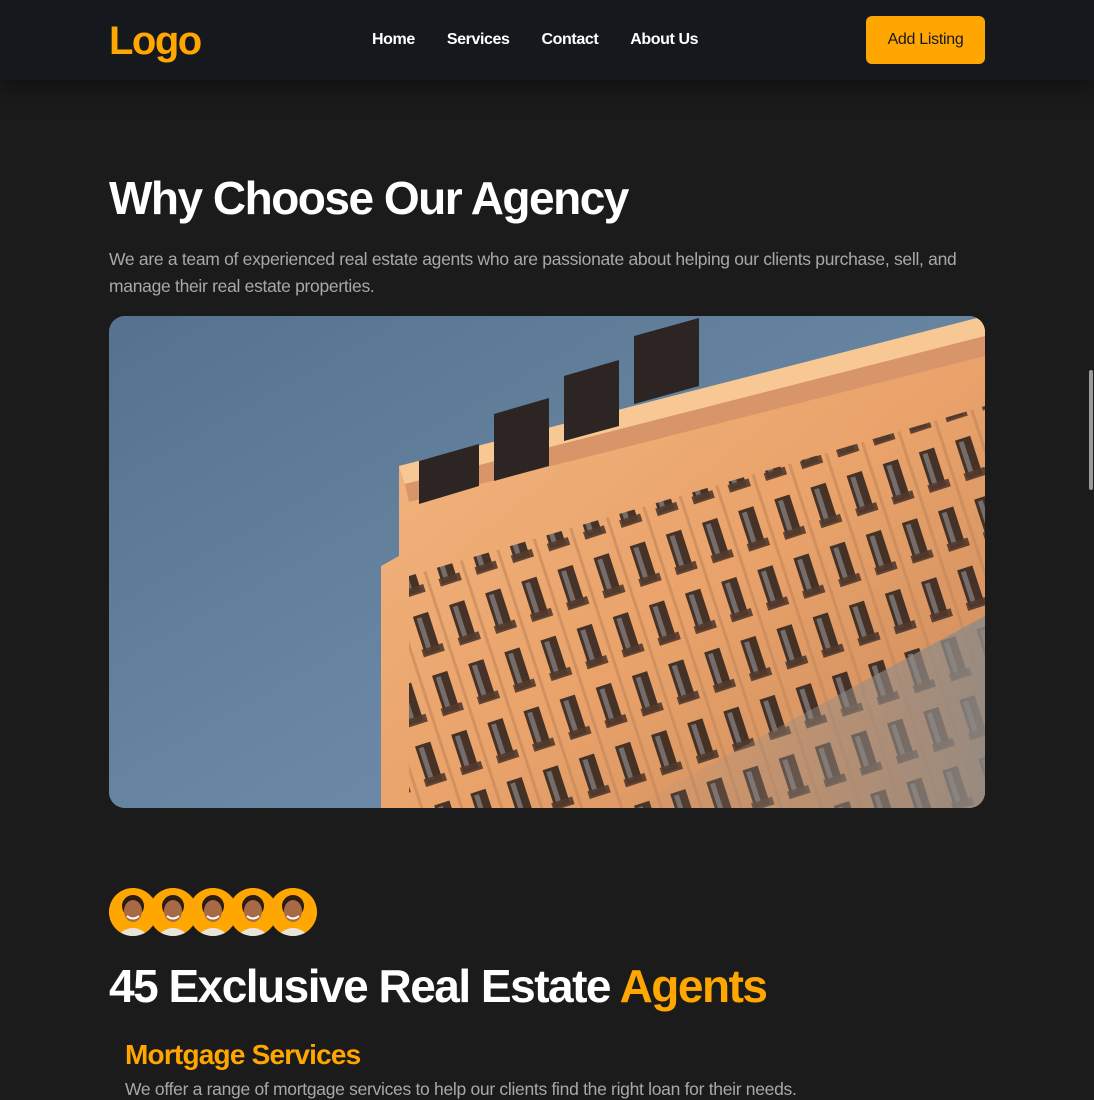 This screenshot has height=1100, width=1094. What do you see at coordinates (360, 986) in the screenshot?
I see `agents-title-main: 45 Exclusive Real Estate` at bounding box center [360, 986].